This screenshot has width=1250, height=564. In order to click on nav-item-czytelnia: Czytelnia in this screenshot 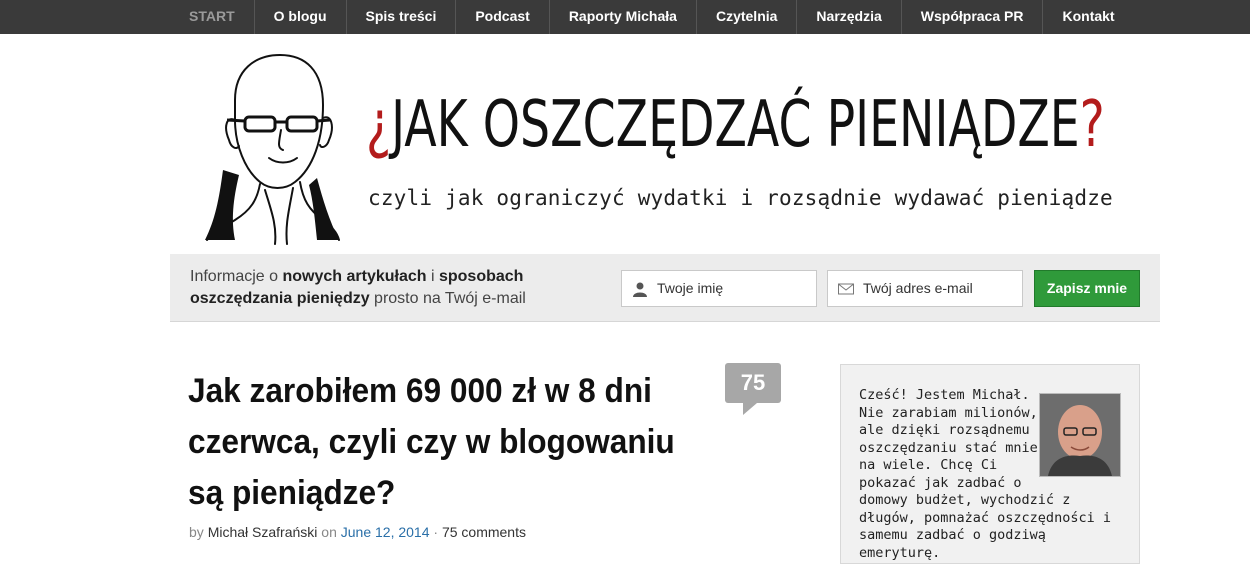, I will do `click(745, 17)`.